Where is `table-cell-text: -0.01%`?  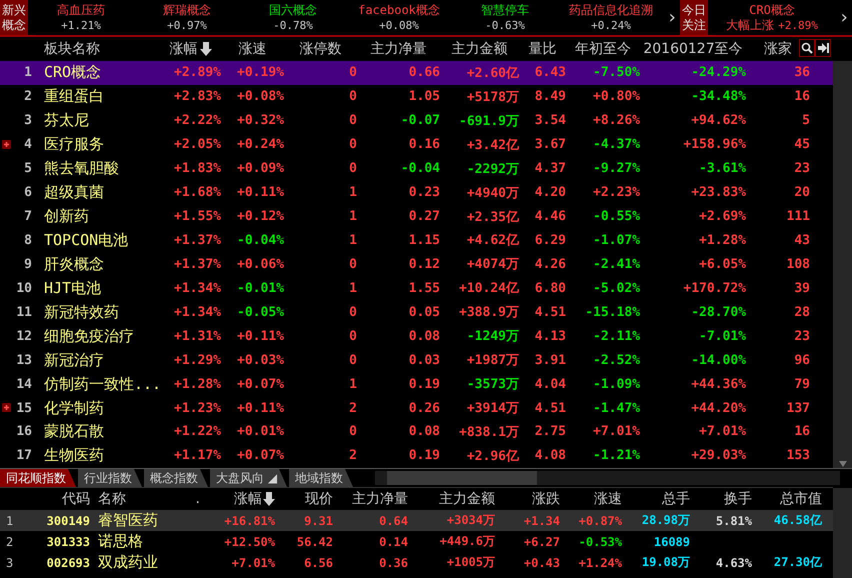 table-cell-text: -0.01% is located at coordinates (260, 288).